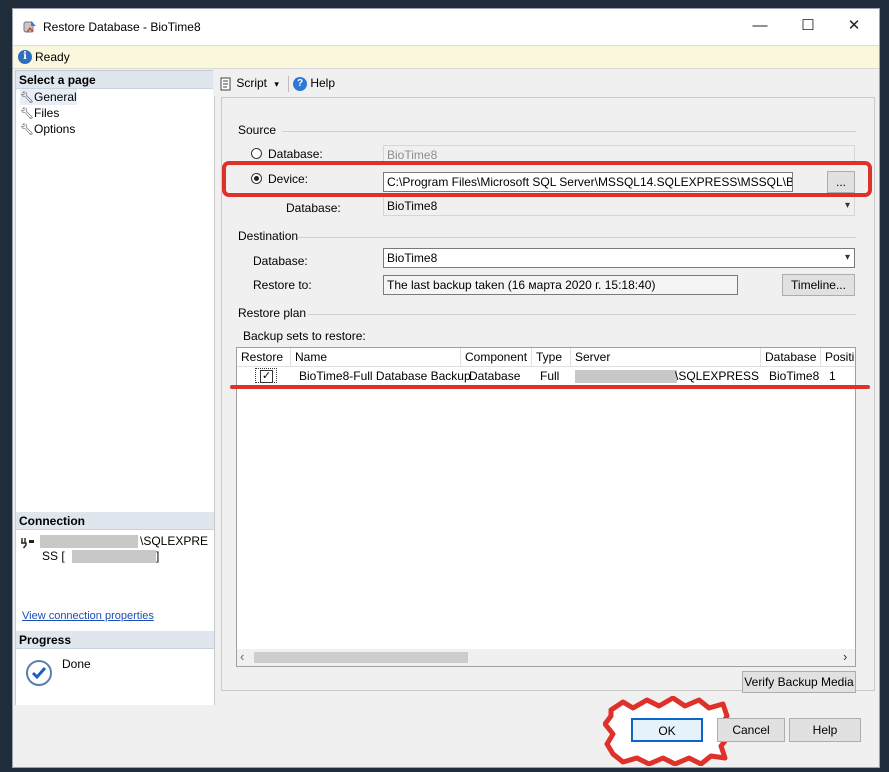  Describe the element at coordinates (832, 376) in the screenshot. I see `row-position: 1` at that location.